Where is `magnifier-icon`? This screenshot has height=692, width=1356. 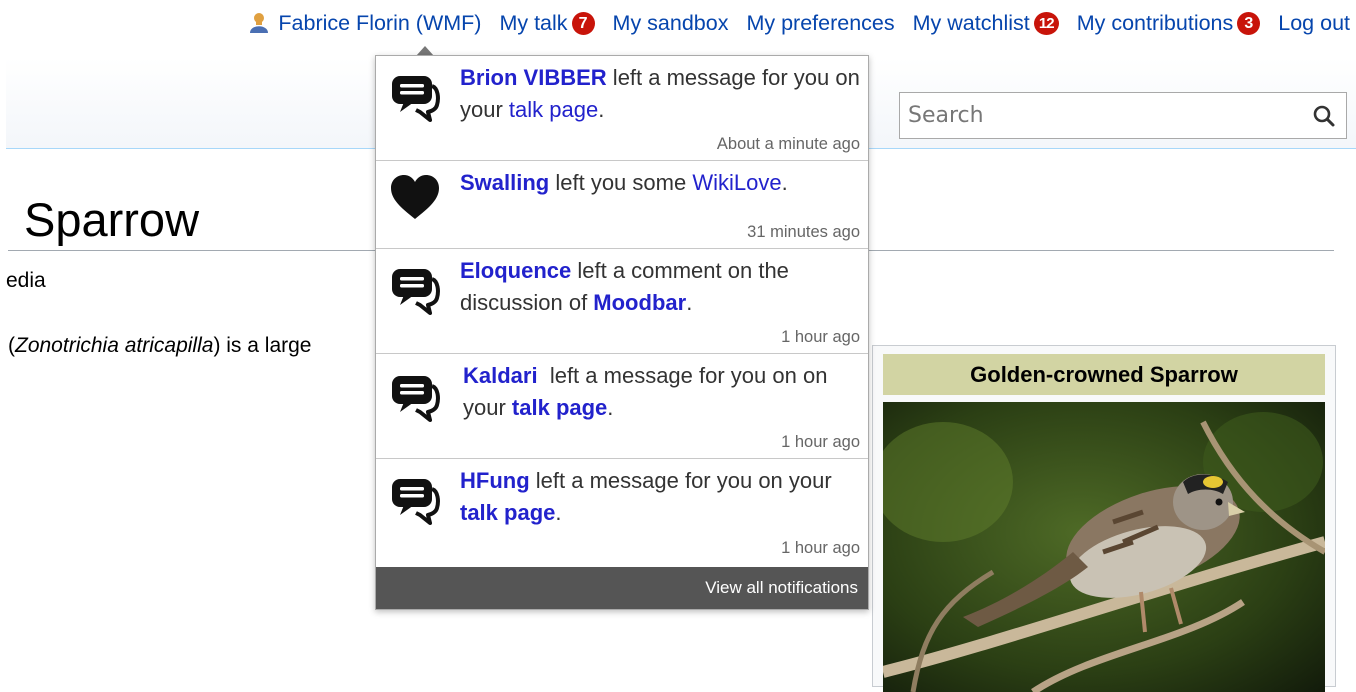 magnifier-icon is located at coordinates (1324, 116).